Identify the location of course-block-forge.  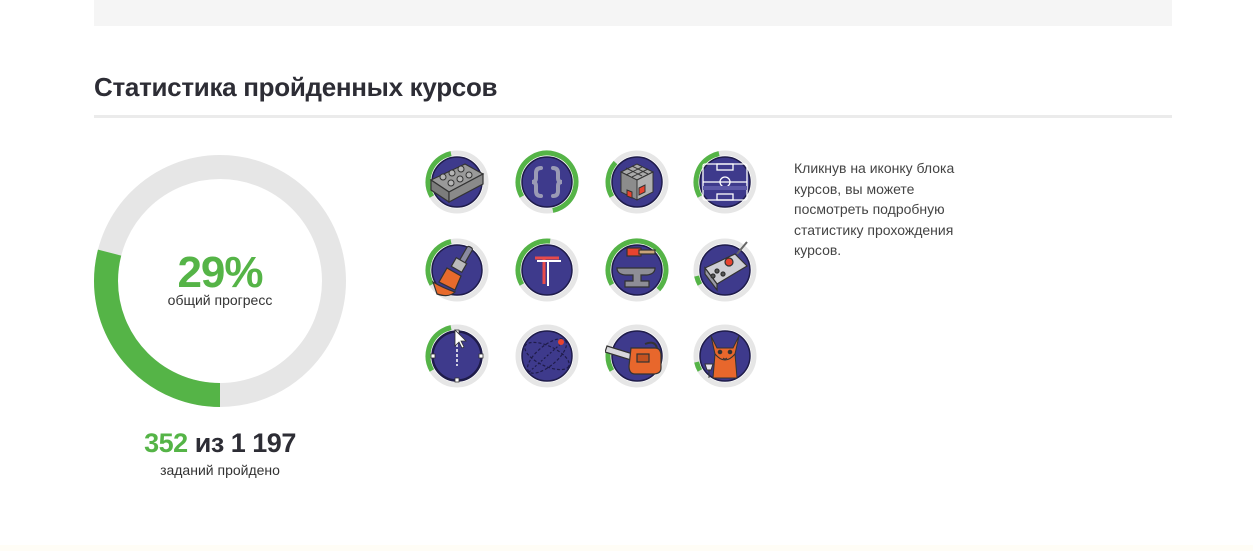
(637, 270).